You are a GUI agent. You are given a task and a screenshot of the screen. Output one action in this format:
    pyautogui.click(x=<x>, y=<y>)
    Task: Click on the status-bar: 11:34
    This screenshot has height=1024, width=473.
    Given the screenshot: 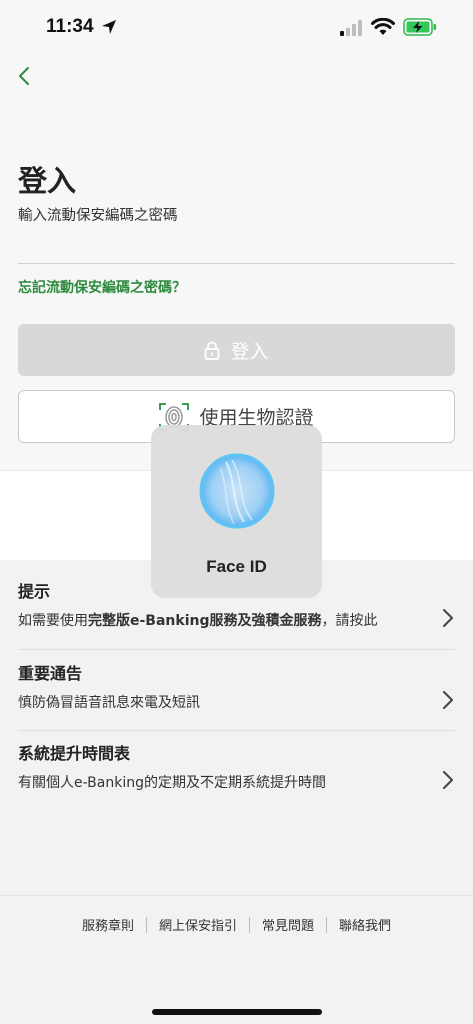 What is the action you would take?
    pyautogui.click(x=236, y=28)
    